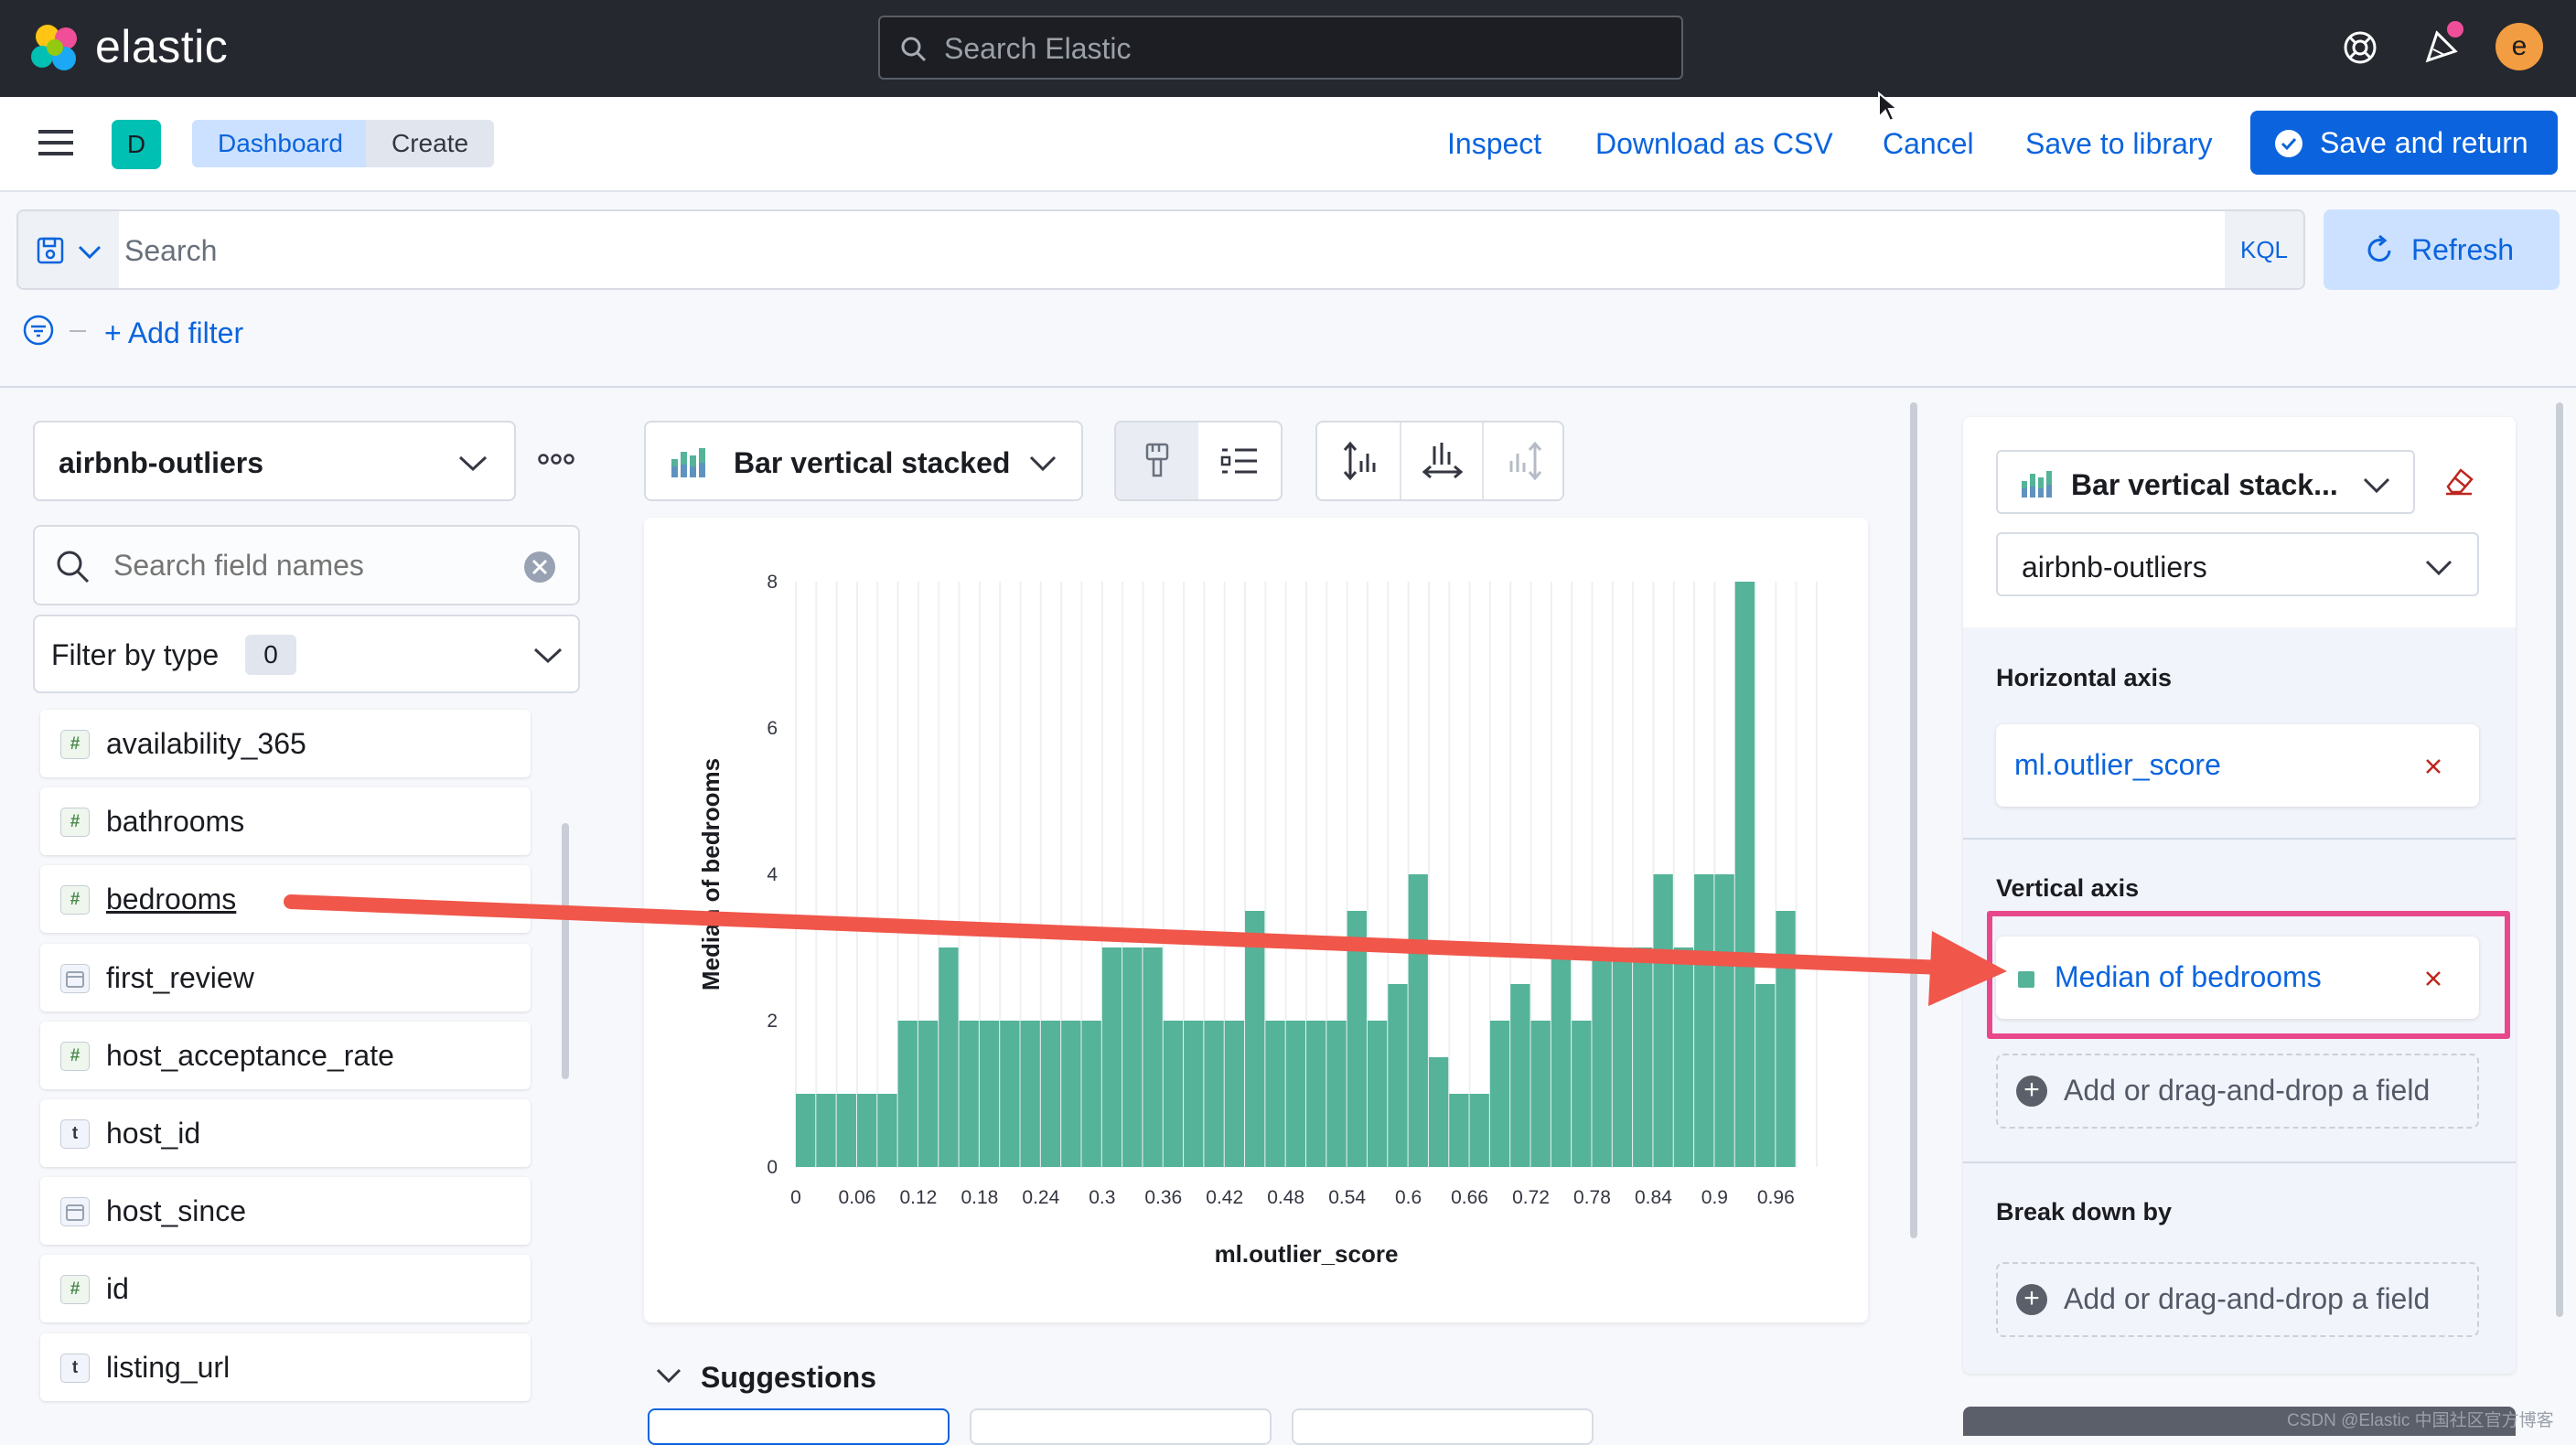 The height and width of the screenshot is (1445, 2576). I want to click on field-item: # id, so click(286, 1289).